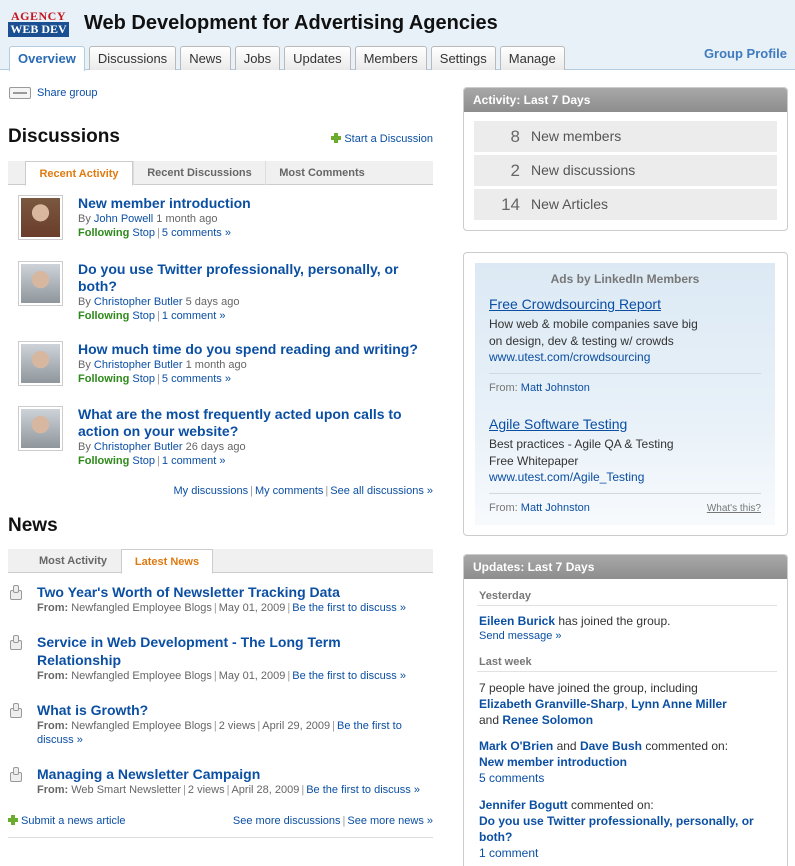  What do you see at coordinates (566, 746) in the screenshot?
I see `update-text: and` at bounding box center [566, 746].